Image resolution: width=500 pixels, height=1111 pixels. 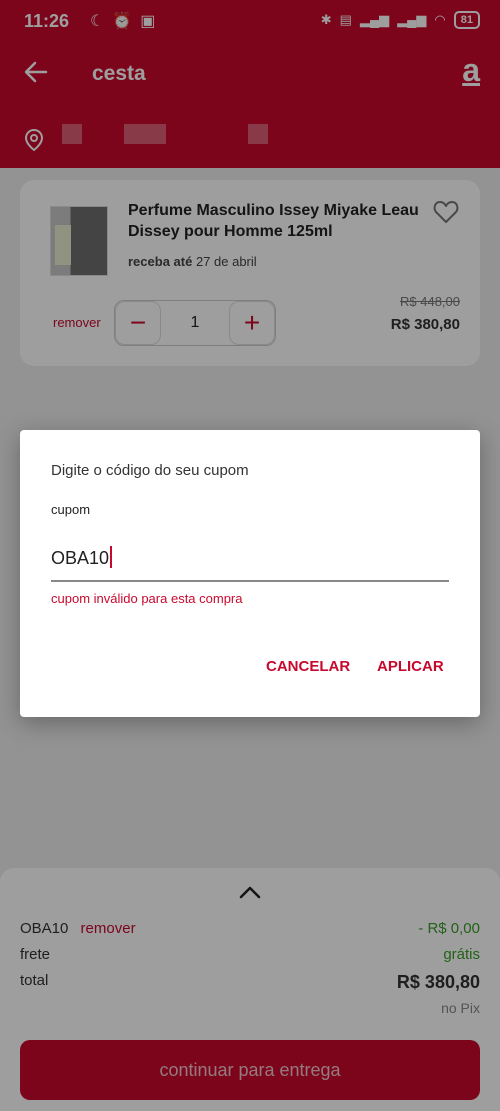 I want to click on coupon-input: OBA10, so click(x=250, y=564).